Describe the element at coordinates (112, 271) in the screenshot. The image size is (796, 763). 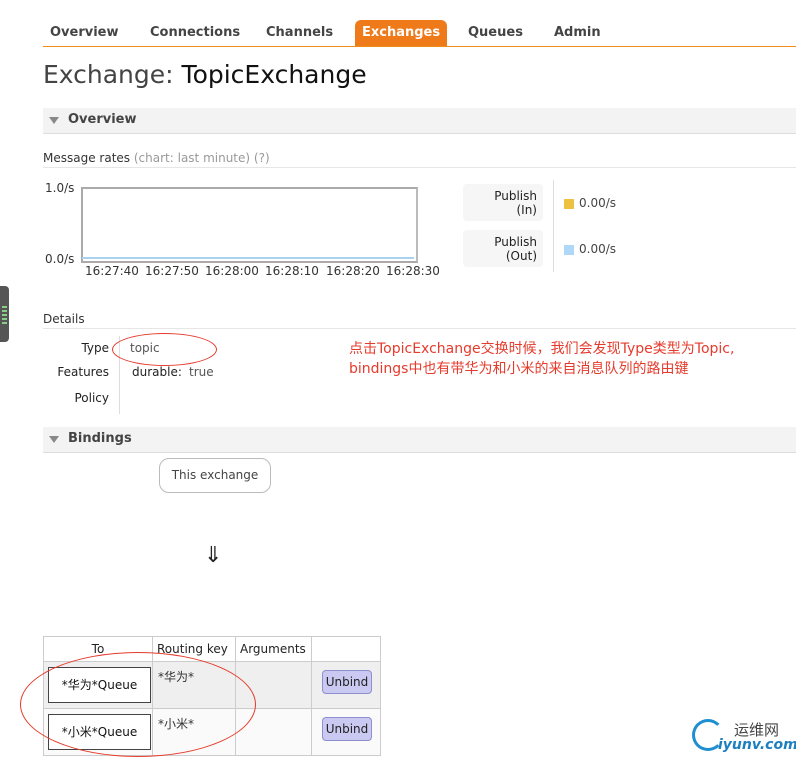
I see `x-tick: 16:27:40` at that location.